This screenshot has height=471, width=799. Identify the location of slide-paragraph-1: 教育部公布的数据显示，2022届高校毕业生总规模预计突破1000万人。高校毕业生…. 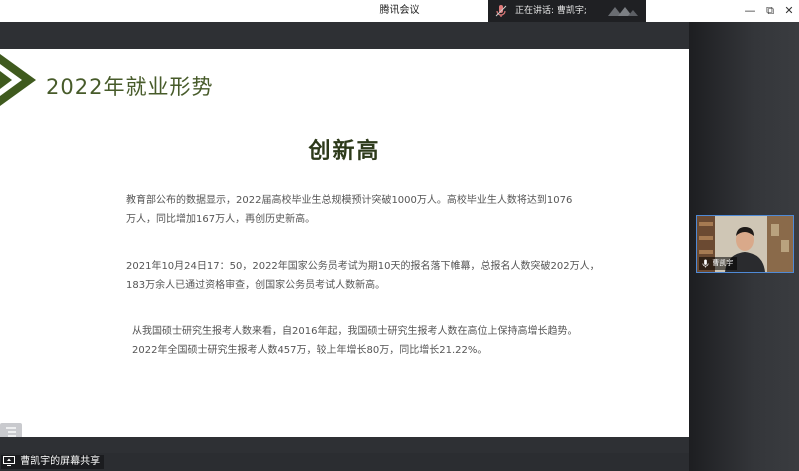
(349, 210).